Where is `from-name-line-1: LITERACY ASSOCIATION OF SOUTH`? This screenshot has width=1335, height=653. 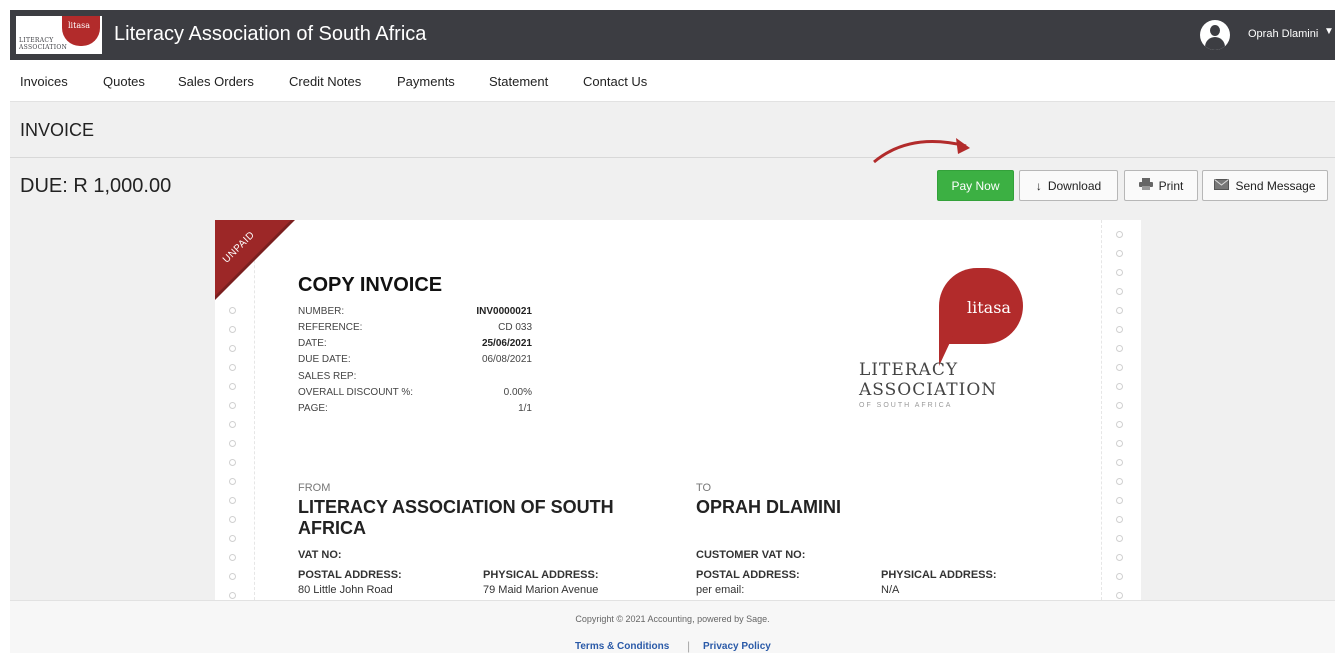 from-name-line-1: LITERACY ASSOCIATION OF SOUTH is located at coordinates (456, 507).